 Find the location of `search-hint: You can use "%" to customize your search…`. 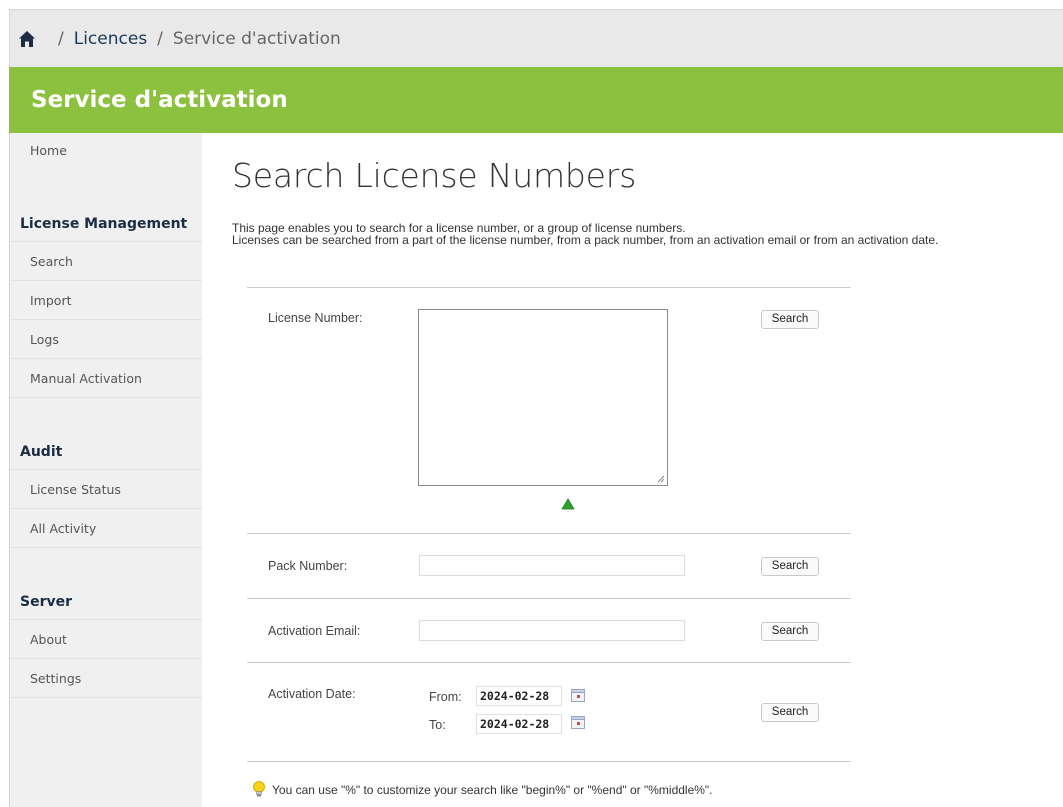

search-hint: You can use "%" to customize your search… is located at coordinates (482, 789).